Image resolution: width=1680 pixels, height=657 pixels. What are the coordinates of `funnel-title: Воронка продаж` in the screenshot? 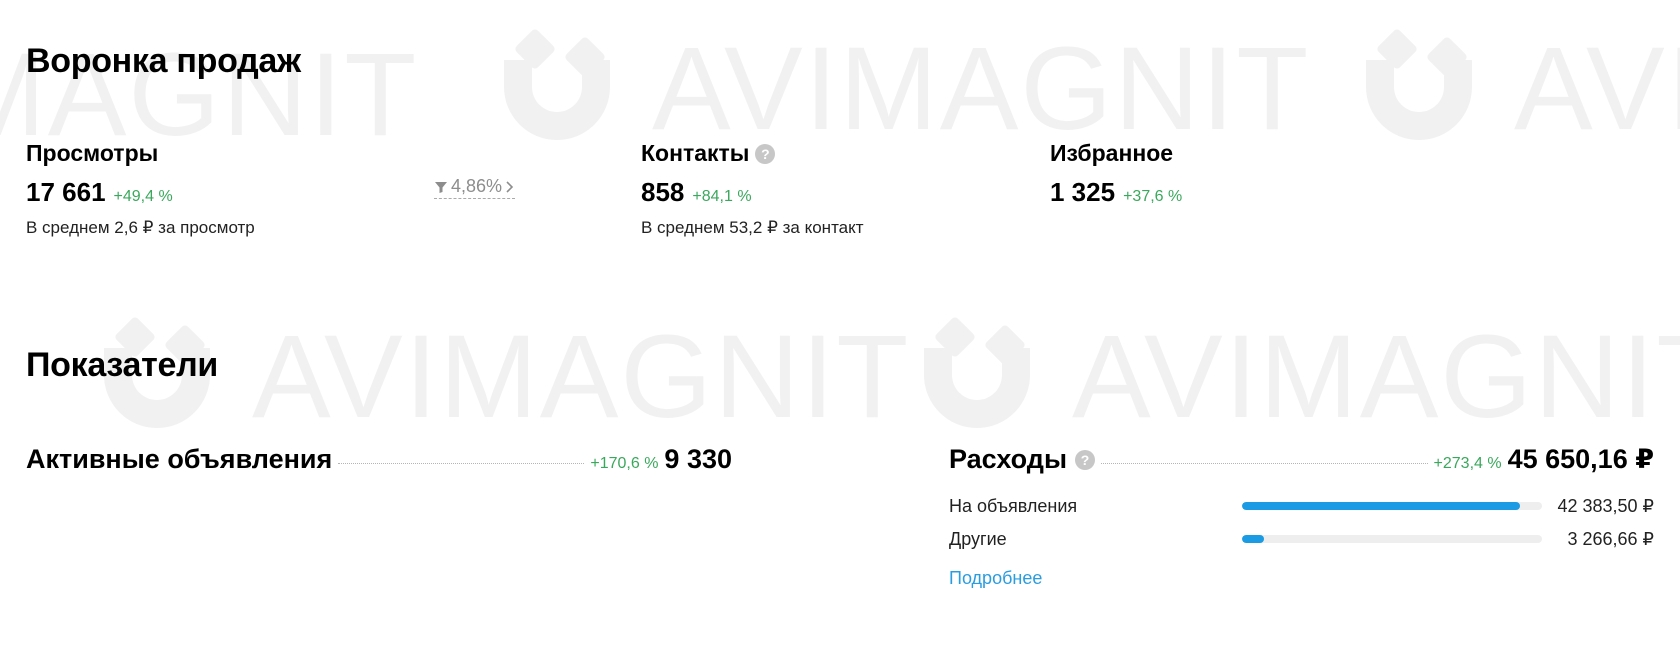 It's located at (163, 61).